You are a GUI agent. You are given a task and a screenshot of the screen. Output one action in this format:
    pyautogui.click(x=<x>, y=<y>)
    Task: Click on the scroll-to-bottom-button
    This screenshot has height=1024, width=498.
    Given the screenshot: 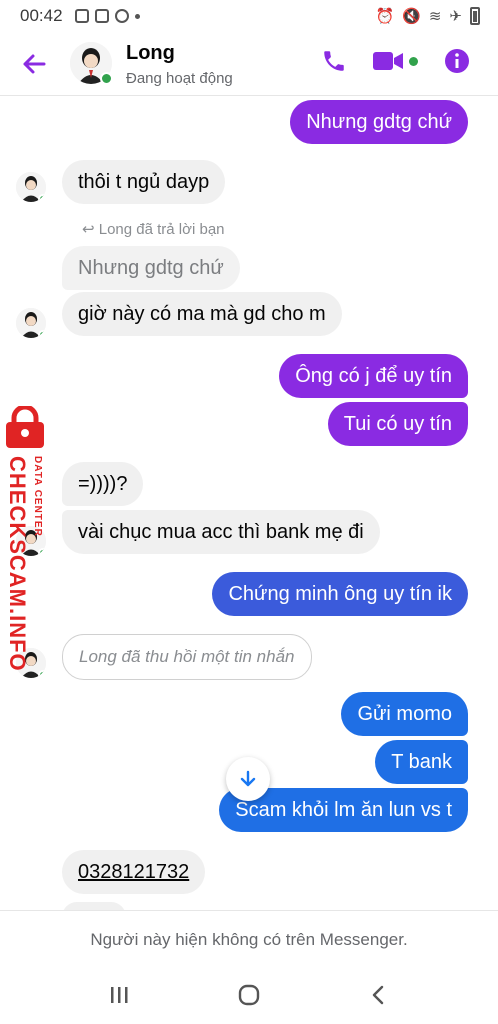 What is the action you would take?
    pyautogui.click(x=248, y=779)
    